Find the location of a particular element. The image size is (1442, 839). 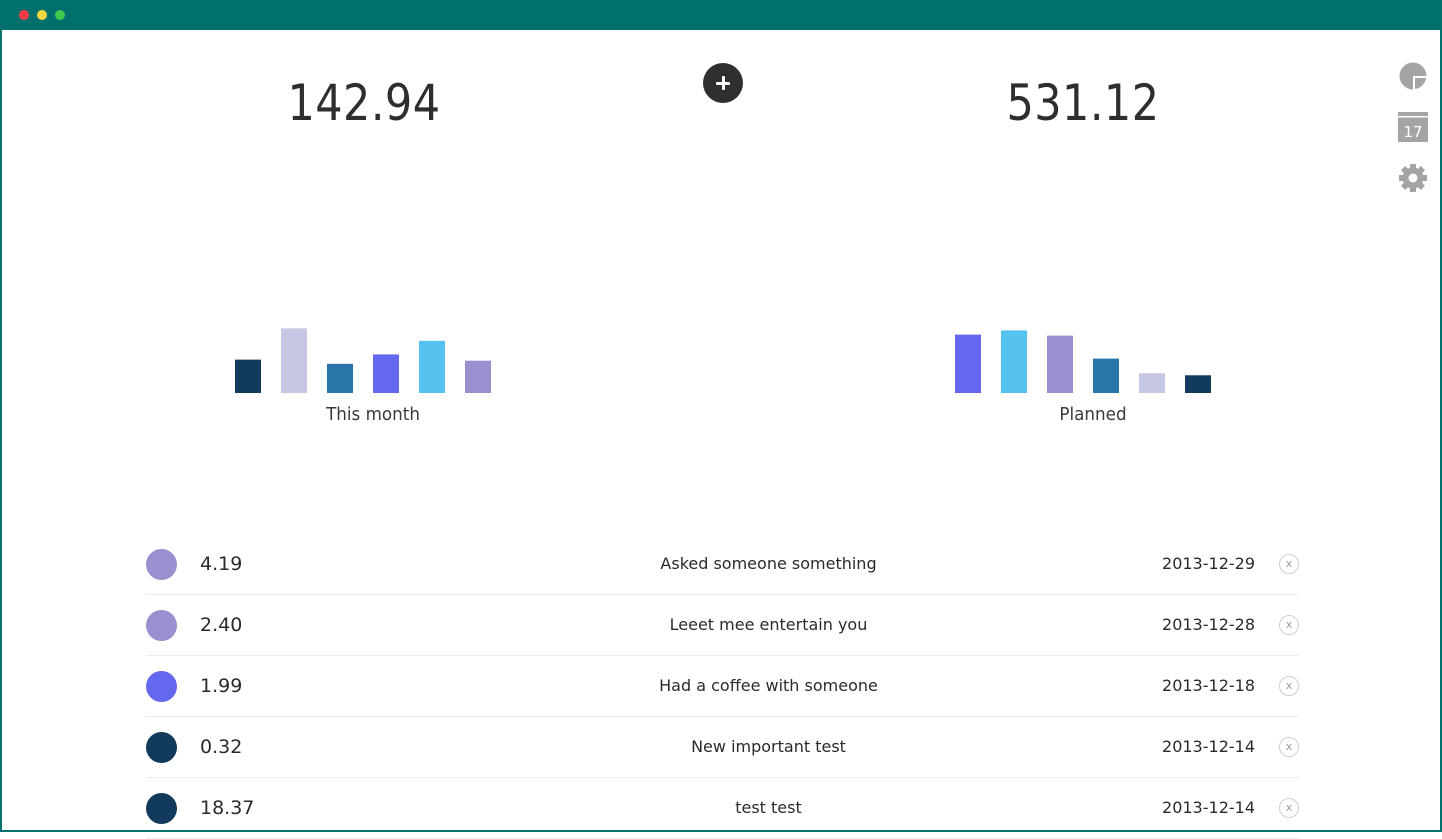

calendar-day-label: 17 is located at coordinates (1412, 132).